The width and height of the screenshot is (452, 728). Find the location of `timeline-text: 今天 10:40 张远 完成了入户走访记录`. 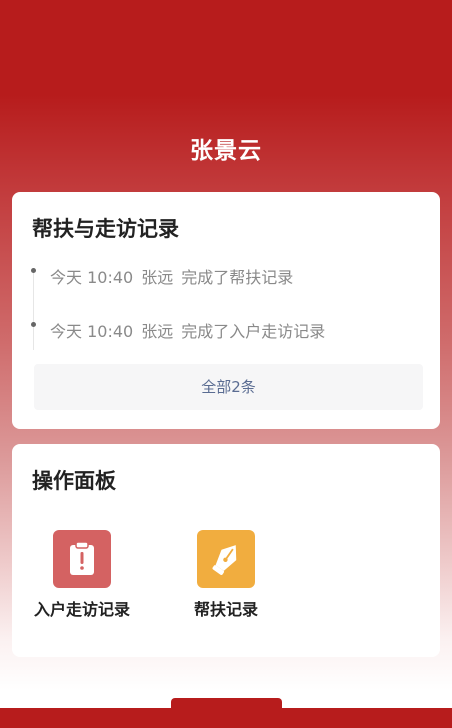

timeline-text: 今天 10:40 张远 完成了入户走访记录 is located at coordinates (191, 330).